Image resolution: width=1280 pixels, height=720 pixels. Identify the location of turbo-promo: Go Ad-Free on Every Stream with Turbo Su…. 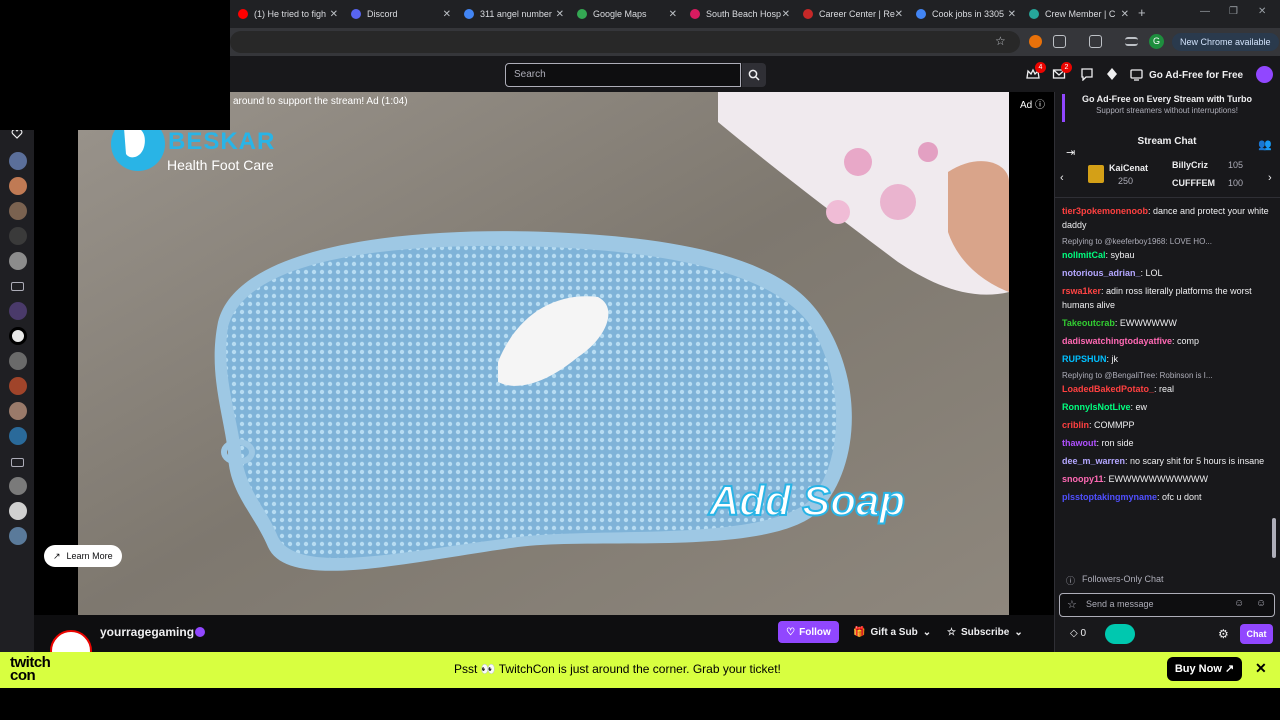
(1167, 109).